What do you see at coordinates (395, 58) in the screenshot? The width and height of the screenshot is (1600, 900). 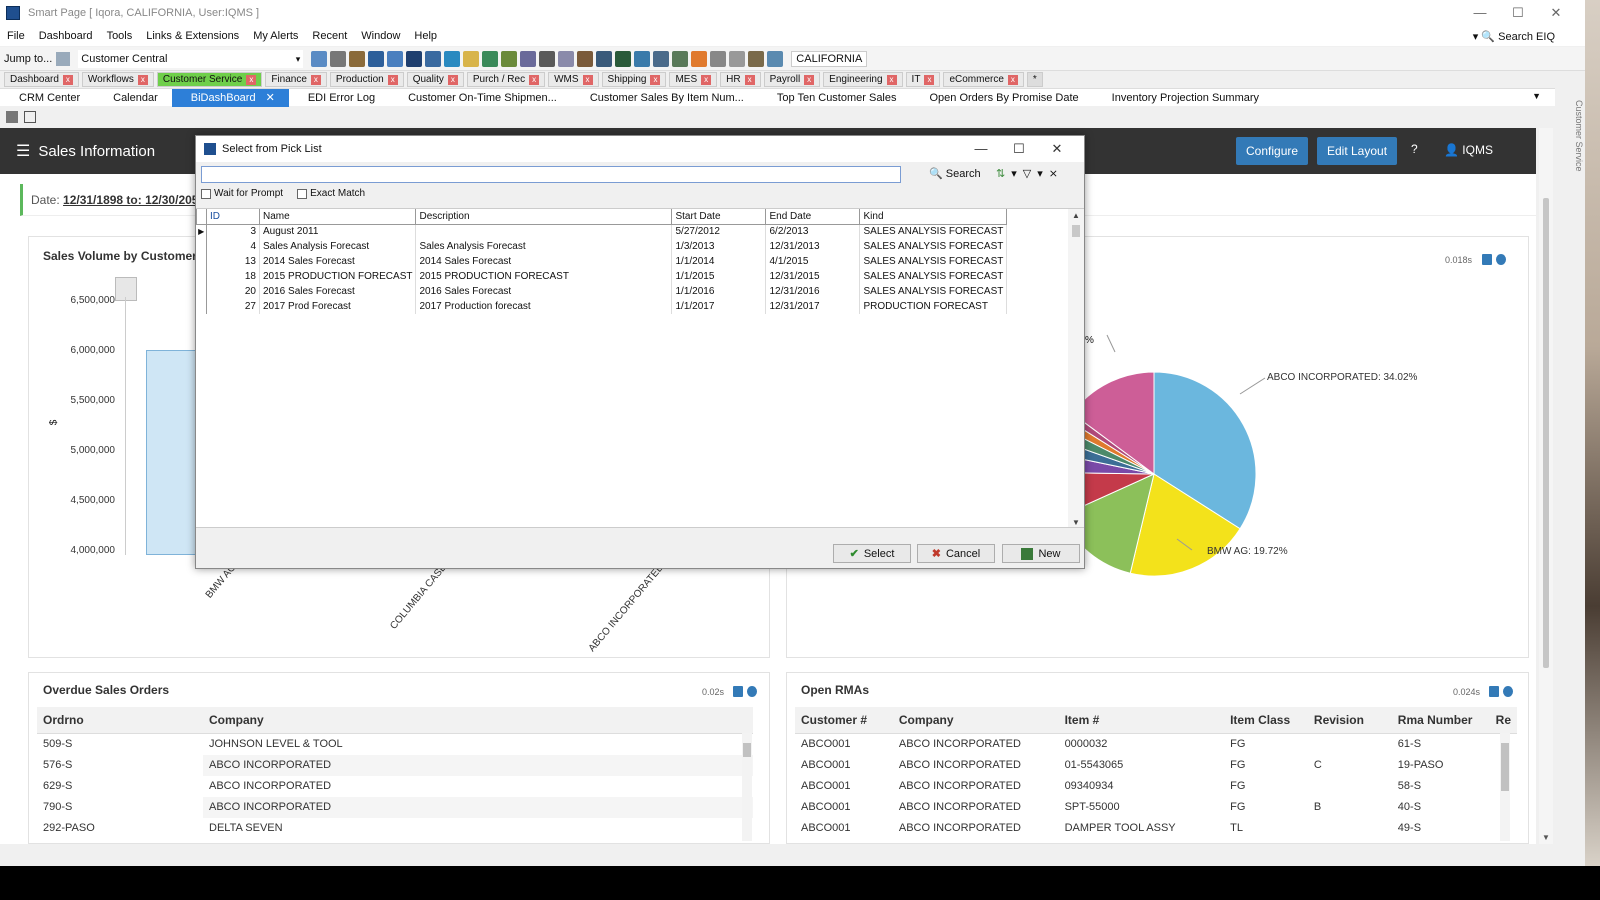 I see `window-icon` at bounding box center [395, 58].